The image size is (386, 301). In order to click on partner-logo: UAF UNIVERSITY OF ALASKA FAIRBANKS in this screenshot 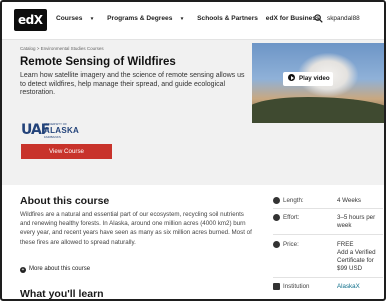, I will do `click(56, 130)`.